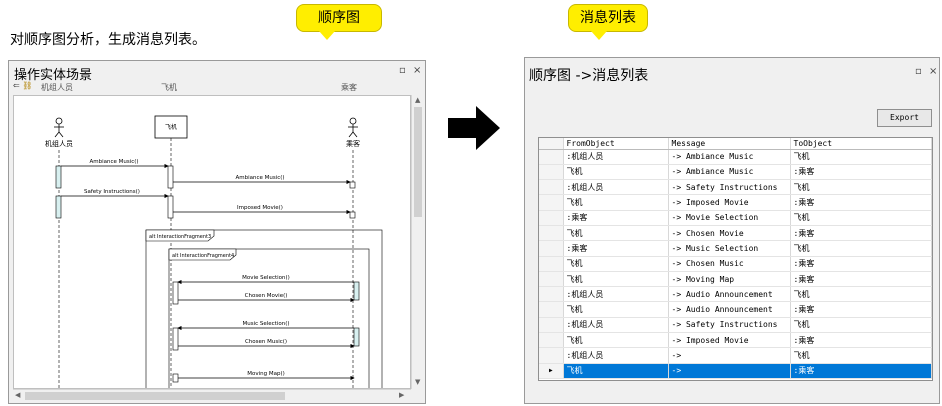  What do you see at coordinates (418, 162) in the screenshot?
I see `vertical-scroll-thumb` at bounding box center [418, 162].